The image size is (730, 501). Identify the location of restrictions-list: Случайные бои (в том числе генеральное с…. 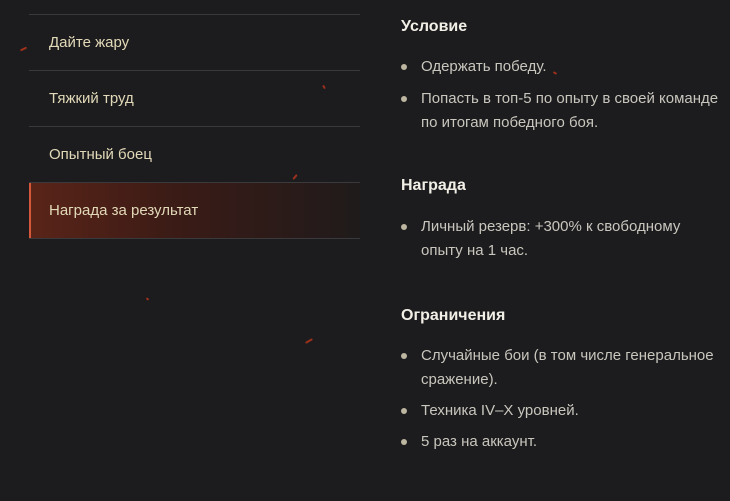
(561, 399).